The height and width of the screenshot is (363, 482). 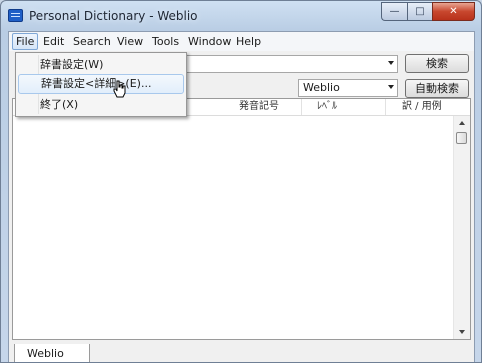 I want to click on dictionary-select-value: Weblio, so click(x=321, y=87).